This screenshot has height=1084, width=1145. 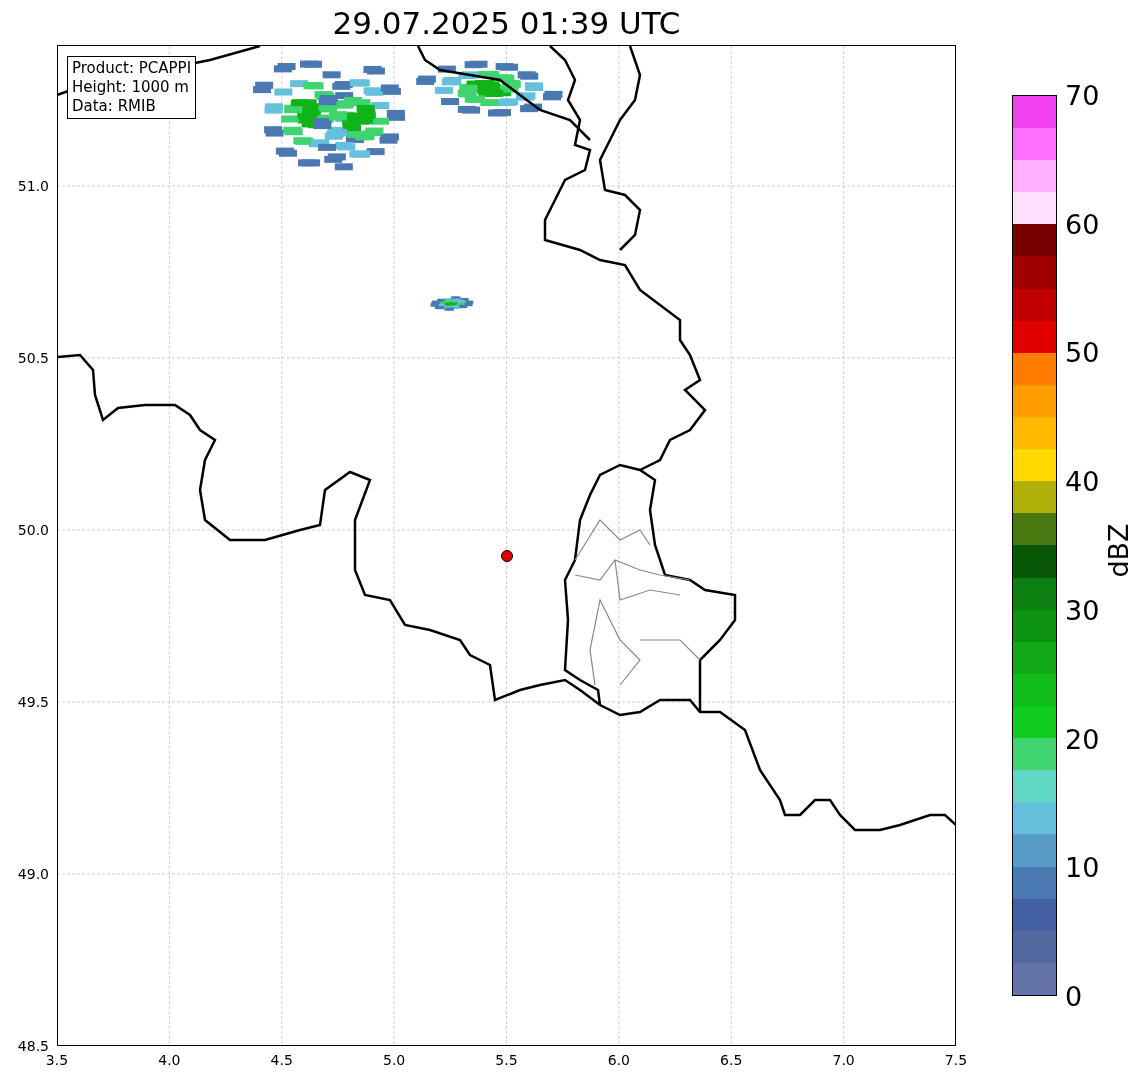 What do you see at coordinates (506, 23) in the screenshot?
I see `chart-title: 29.07.2025 01:39 UTC` at bounding box center [506, 23].